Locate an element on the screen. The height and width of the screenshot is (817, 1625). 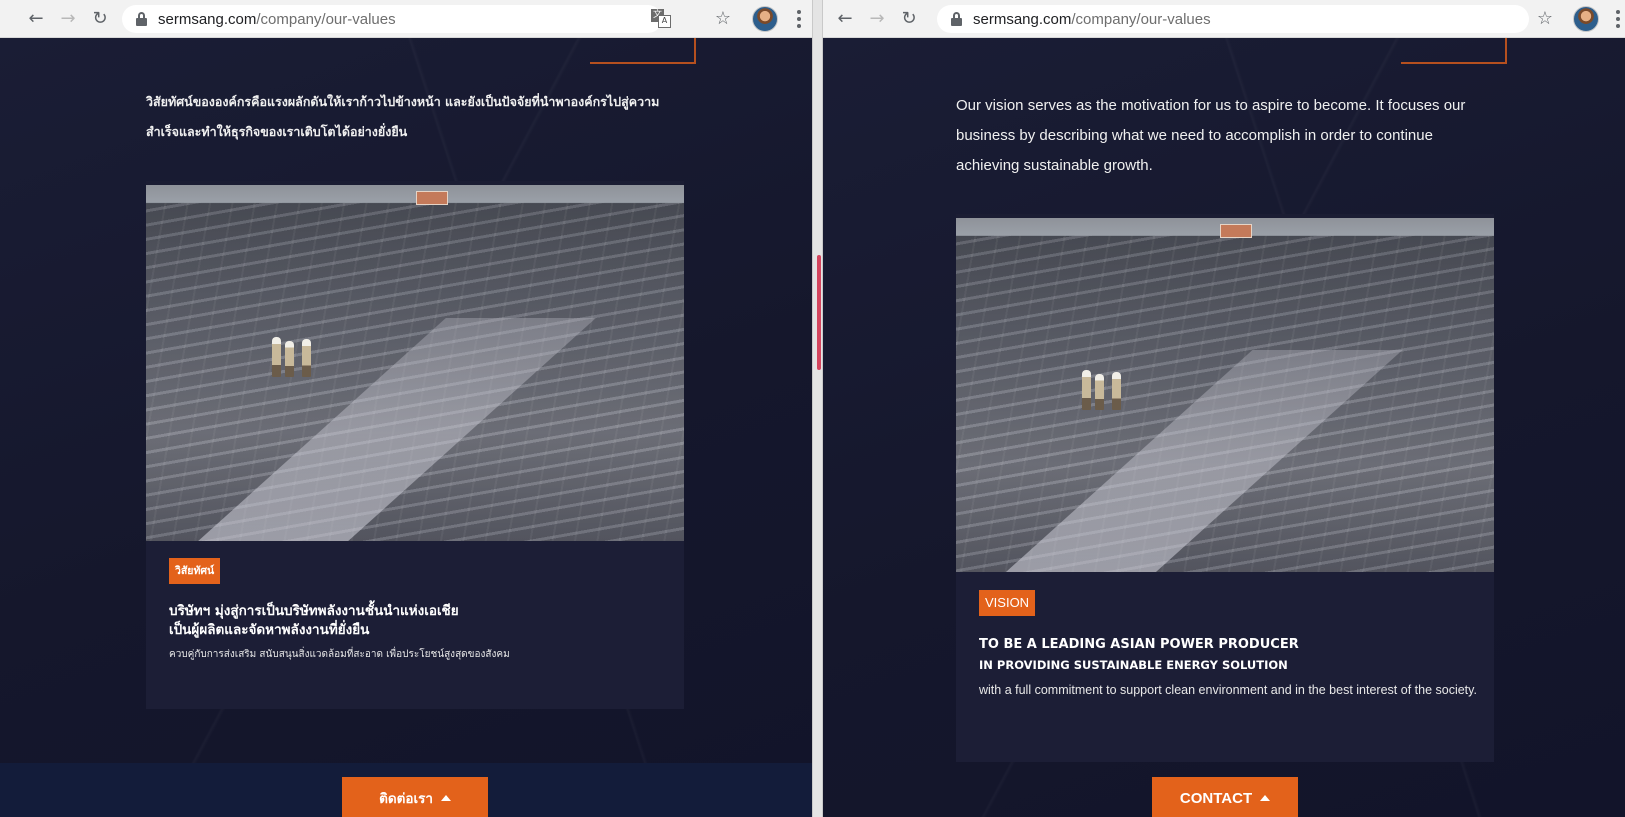
contact-button: CONTACT is located at coordinates (1225, 797).